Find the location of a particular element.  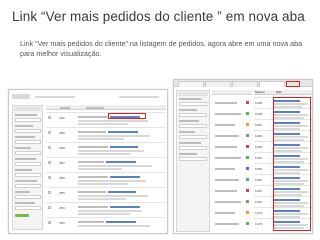

order-number: 81981 is located at coordinates (258, 191).